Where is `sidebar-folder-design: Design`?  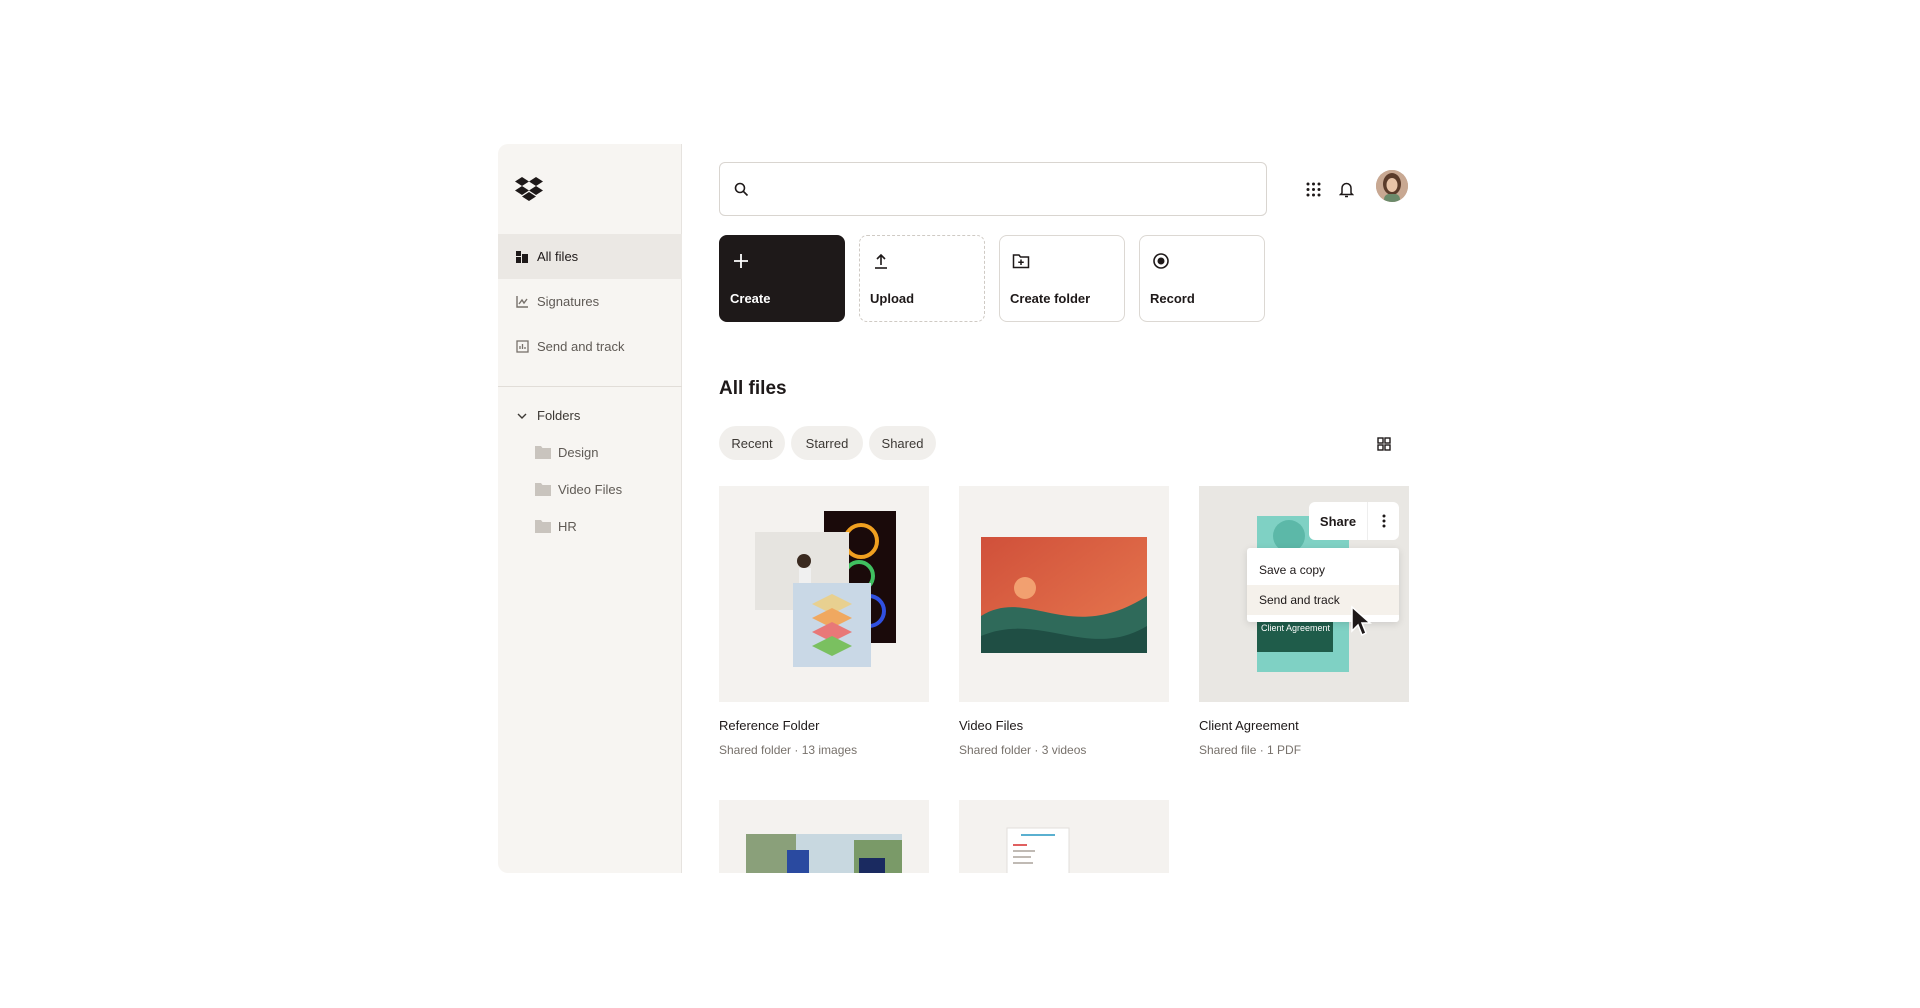 sidebar-folder-design: Design is located at coordinates (566, 452).